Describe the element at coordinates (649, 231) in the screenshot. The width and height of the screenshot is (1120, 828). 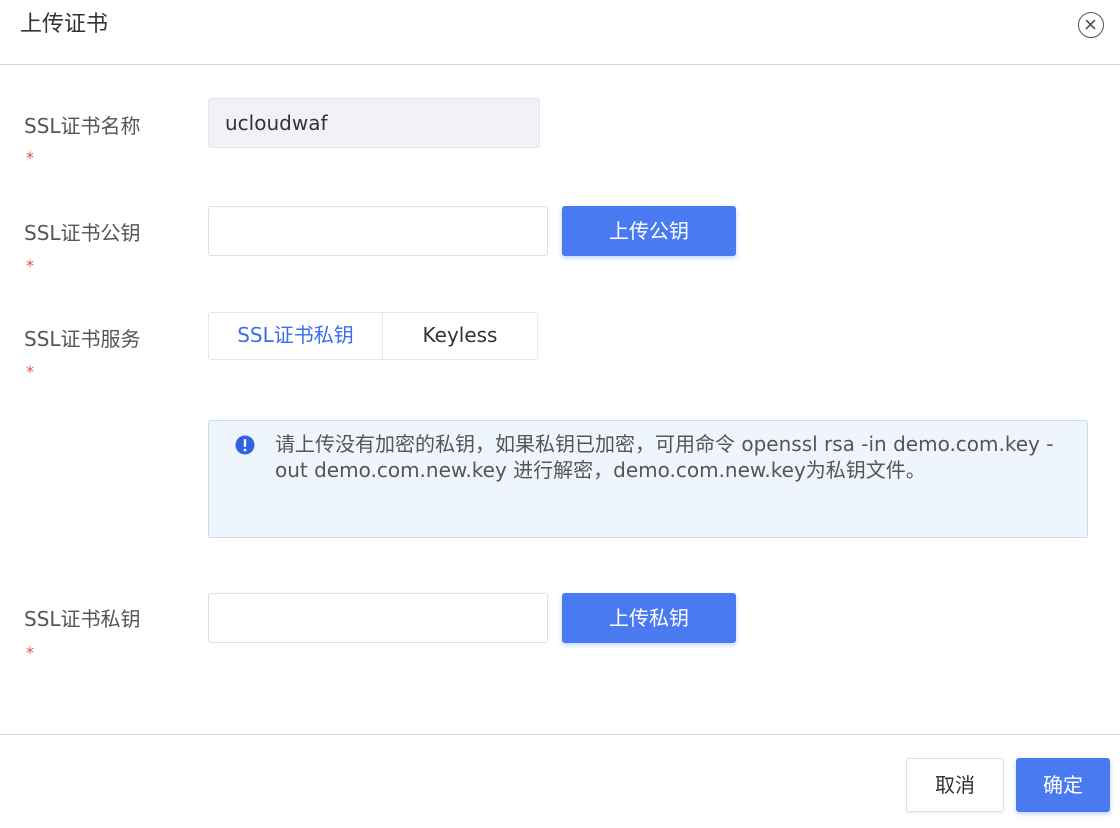
I see `upload-public-key-button: 上传公钥` at that location.